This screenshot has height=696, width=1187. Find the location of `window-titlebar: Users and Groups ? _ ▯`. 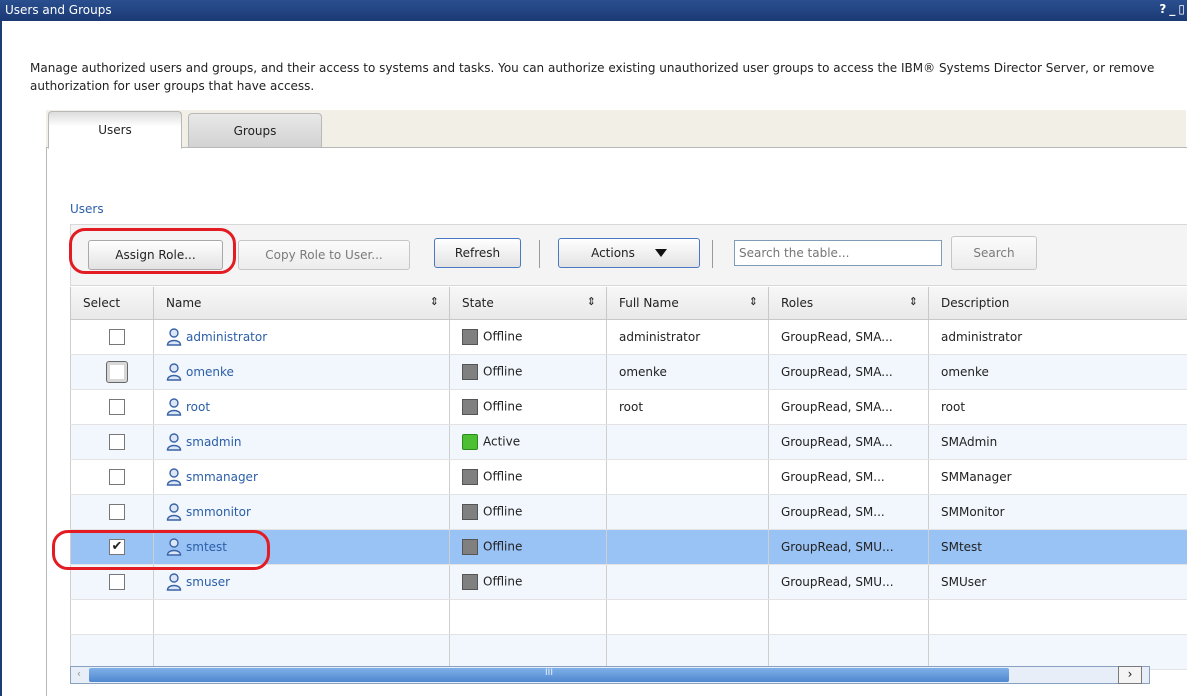

window-titlebar: Users and Groups ? _ ▯ is located at coordinates (593, 10).